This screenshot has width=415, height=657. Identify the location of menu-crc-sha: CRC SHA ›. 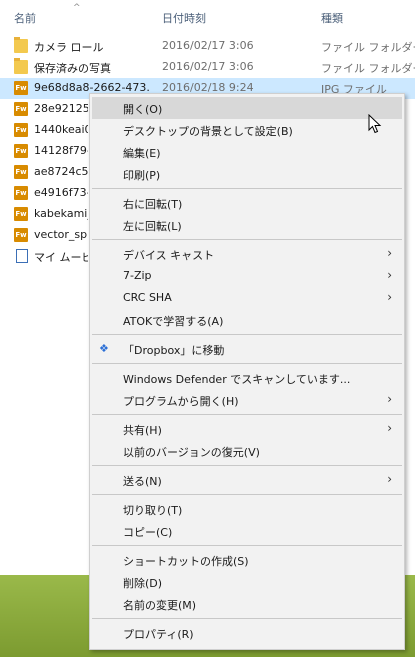
(247, 298).